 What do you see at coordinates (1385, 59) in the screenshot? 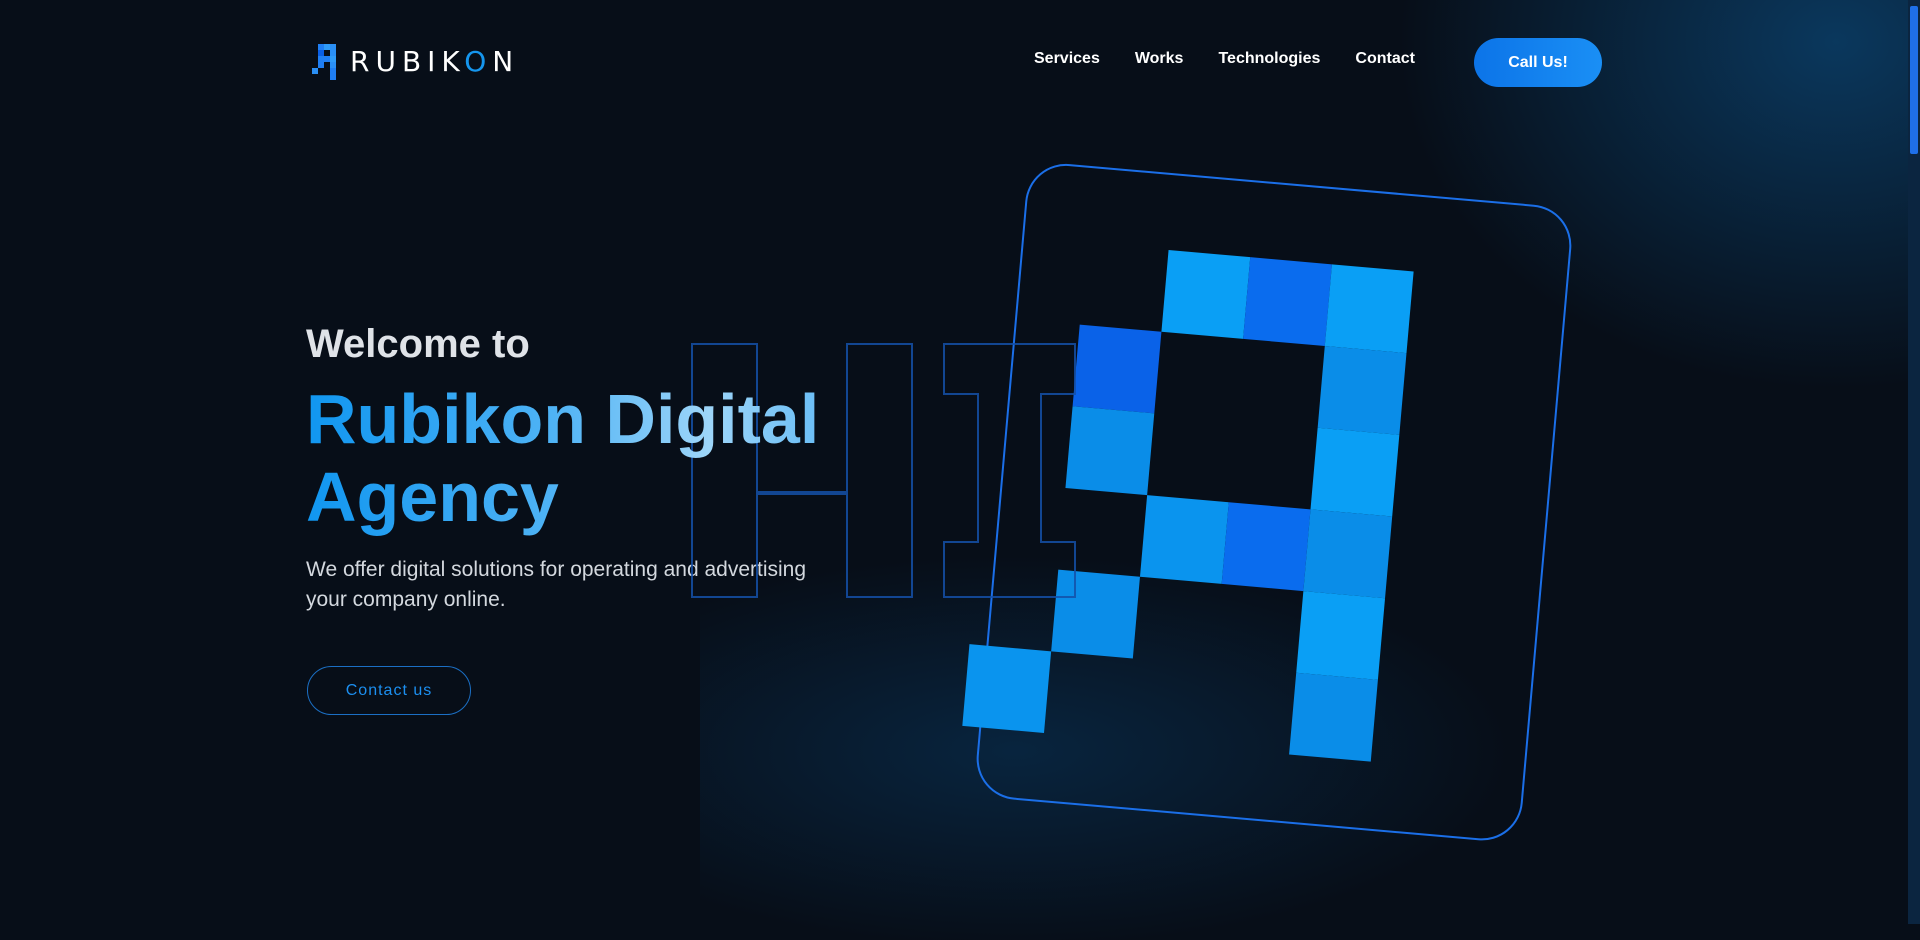
I see `nav-contact: Contact` at bounding box center [1385, 59].